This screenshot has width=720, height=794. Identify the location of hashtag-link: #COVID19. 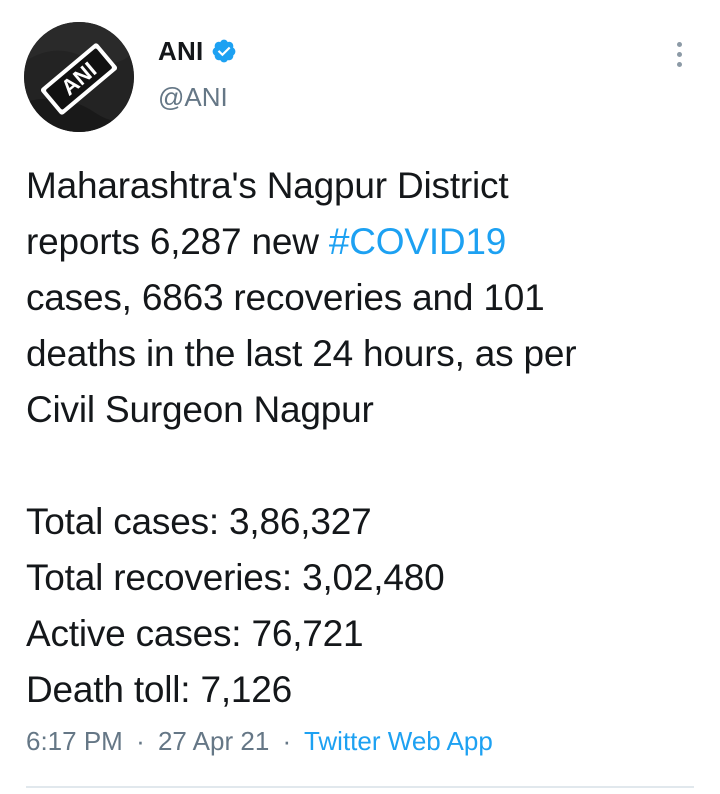
(418, 241).